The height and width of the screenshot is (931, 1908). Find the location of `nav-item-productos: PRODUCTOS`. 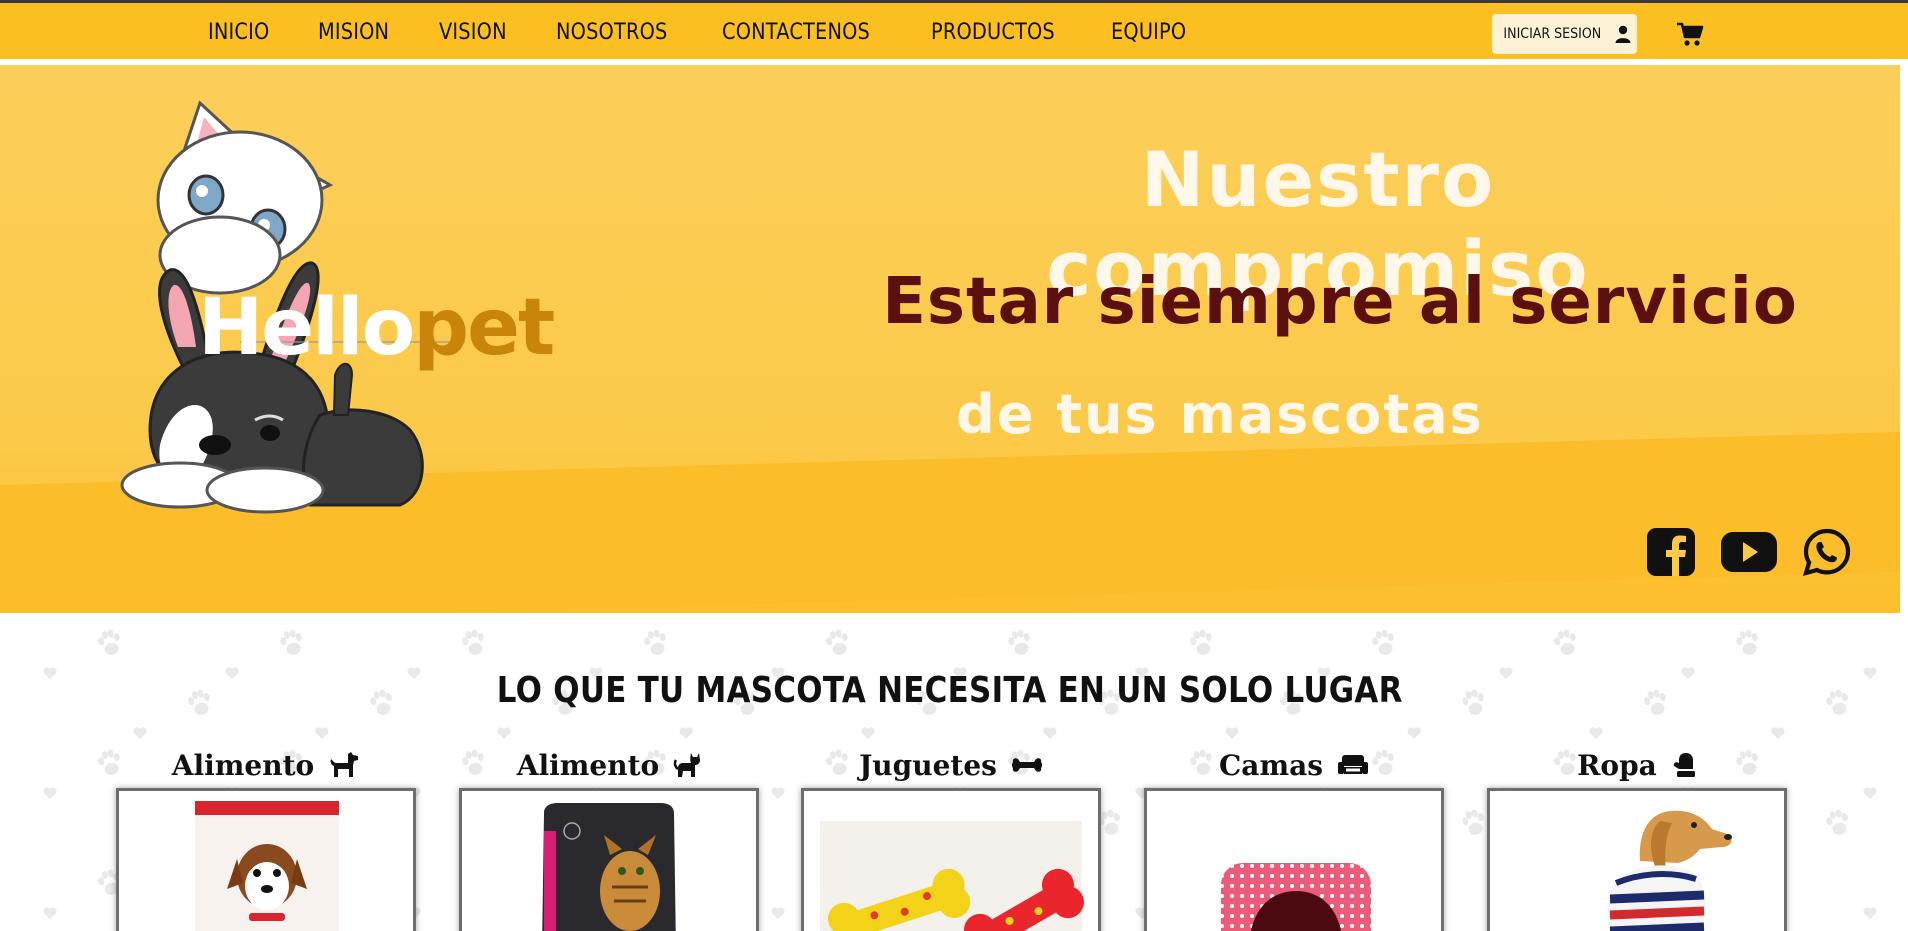

nav-item-productos: PRODUCTOS is located at coordinates (993, 32).